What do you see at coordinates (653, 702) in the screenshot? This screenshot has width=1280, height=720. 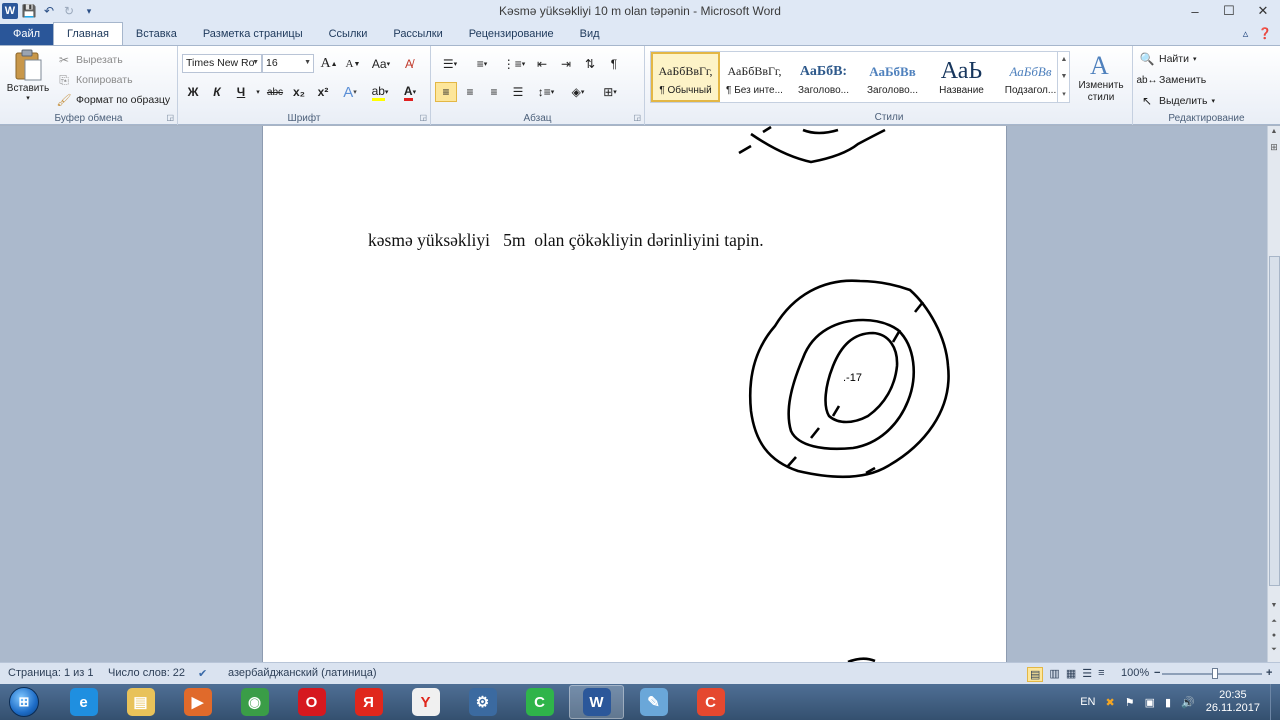 I see `taskbar-paint: ✎` at bounding box center [653, 702].